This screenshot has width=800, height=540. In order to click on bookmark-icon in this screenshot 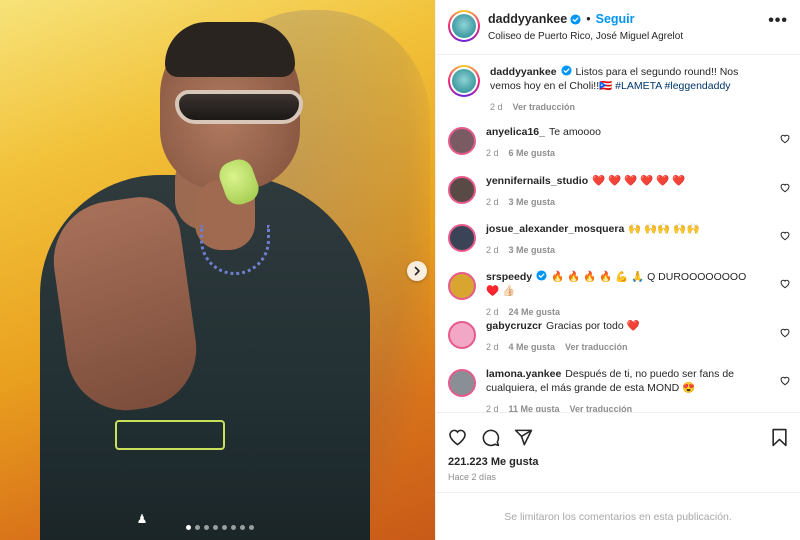, I will do `click(779, 437)`.